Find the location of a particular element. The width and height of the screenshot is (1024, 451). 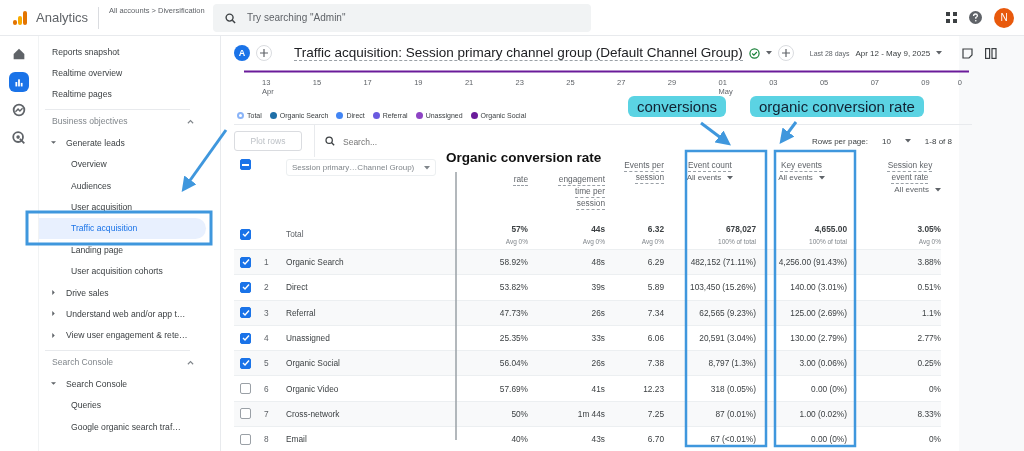

nav-item: Overview is located at coordinates (122, 164).